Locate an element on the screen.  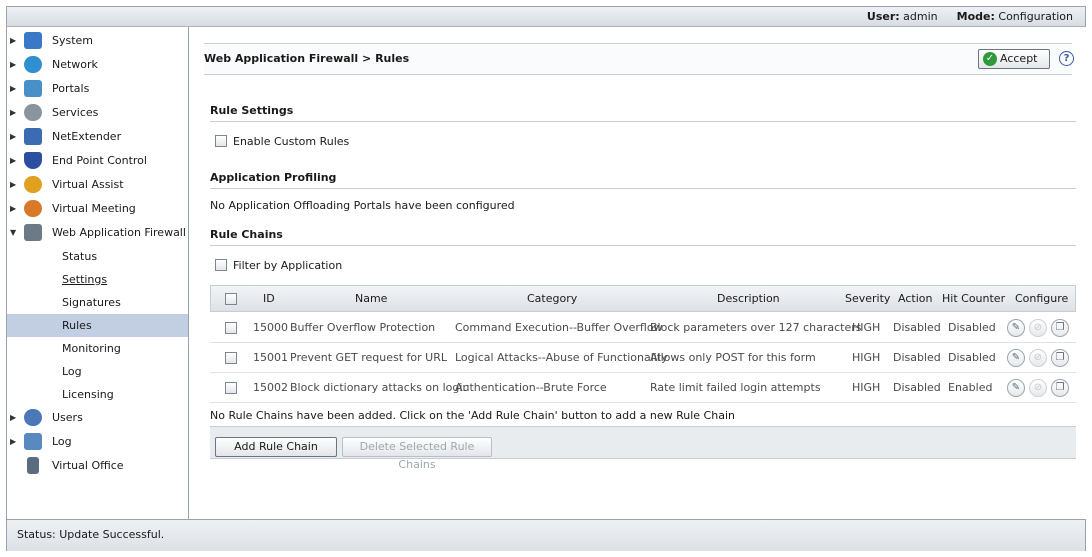
sidebar-subitem-licensing: Licensing is located at coordinates (97, 394).